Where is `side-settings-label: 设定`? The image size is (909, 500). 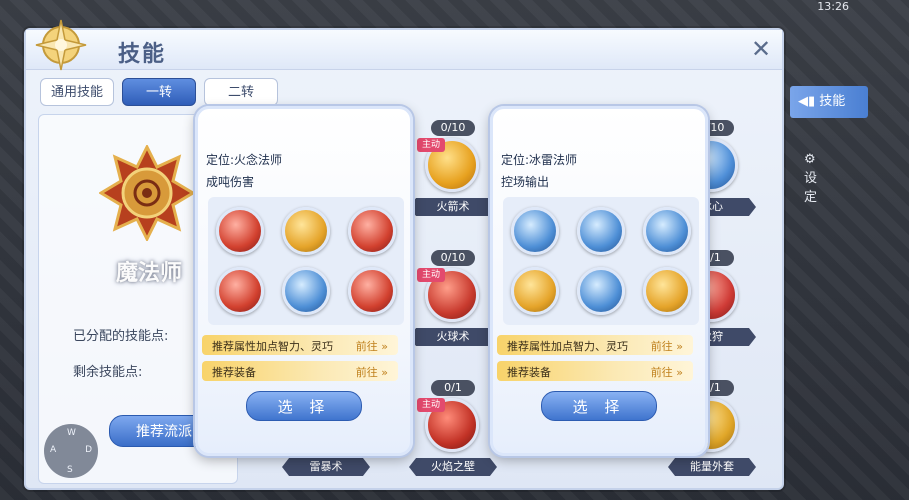
side-settings-label: 设定 is located at coordinates (811, 188).